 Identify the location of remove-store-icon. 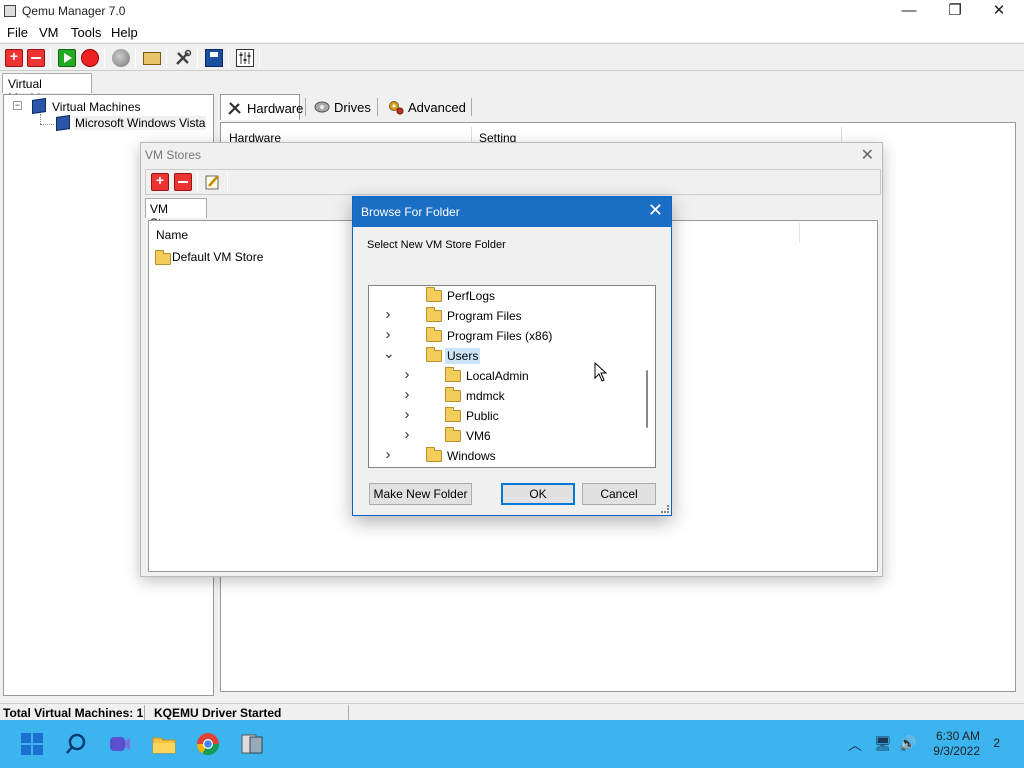
(183, 182).